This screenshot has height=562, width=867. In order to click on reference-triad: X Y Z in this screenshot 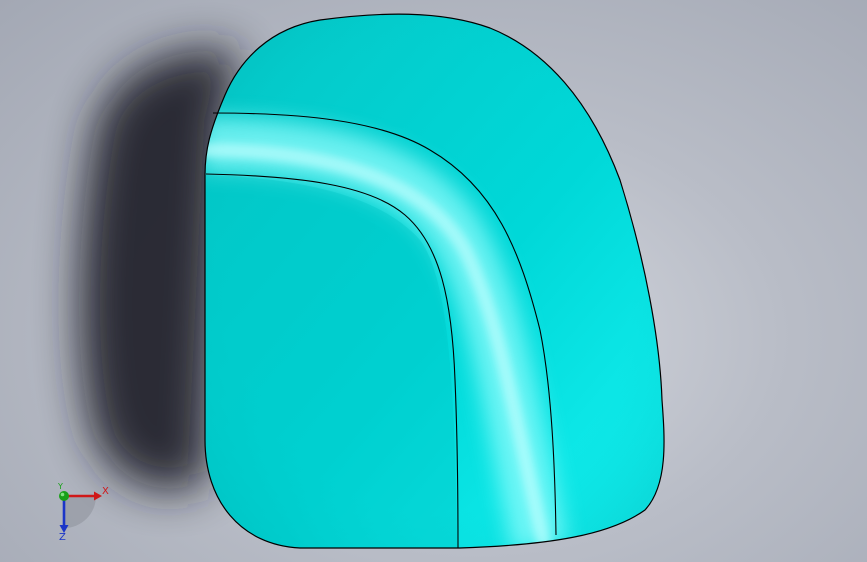, I will do `click(79, 513)`.